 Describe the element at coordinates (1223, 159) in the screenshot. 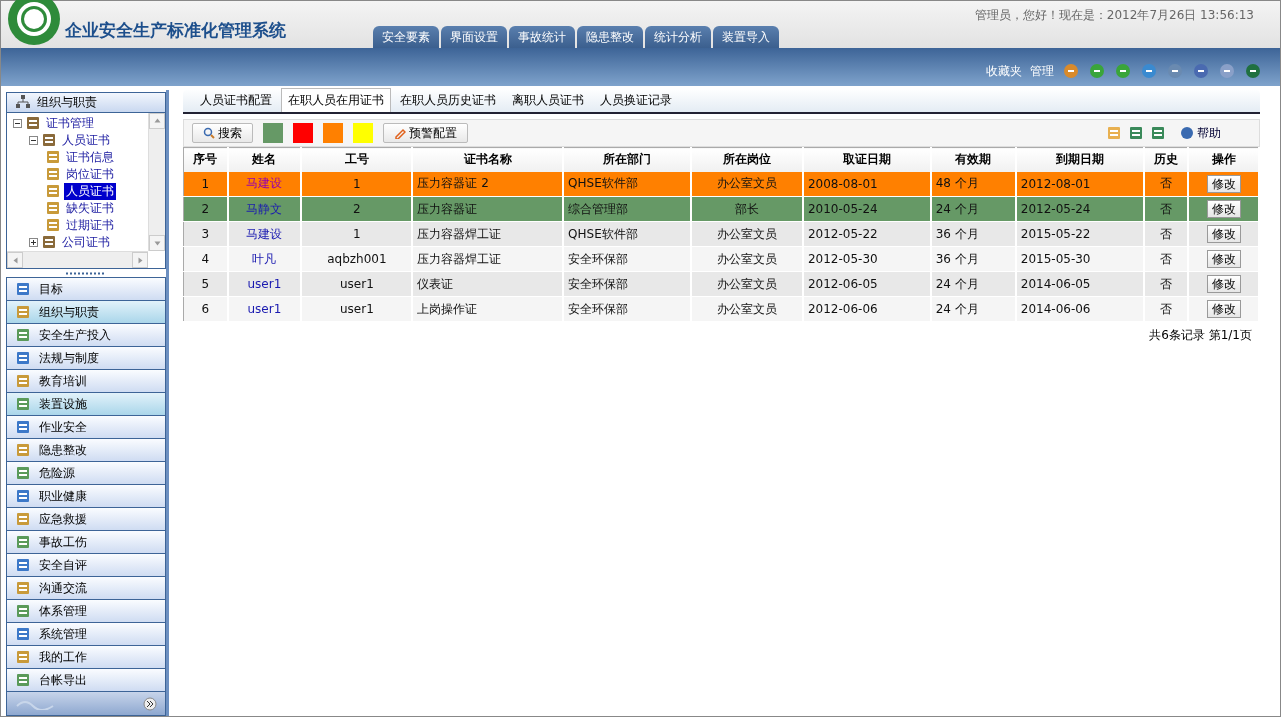

I see `column-header: 操作` at that location.